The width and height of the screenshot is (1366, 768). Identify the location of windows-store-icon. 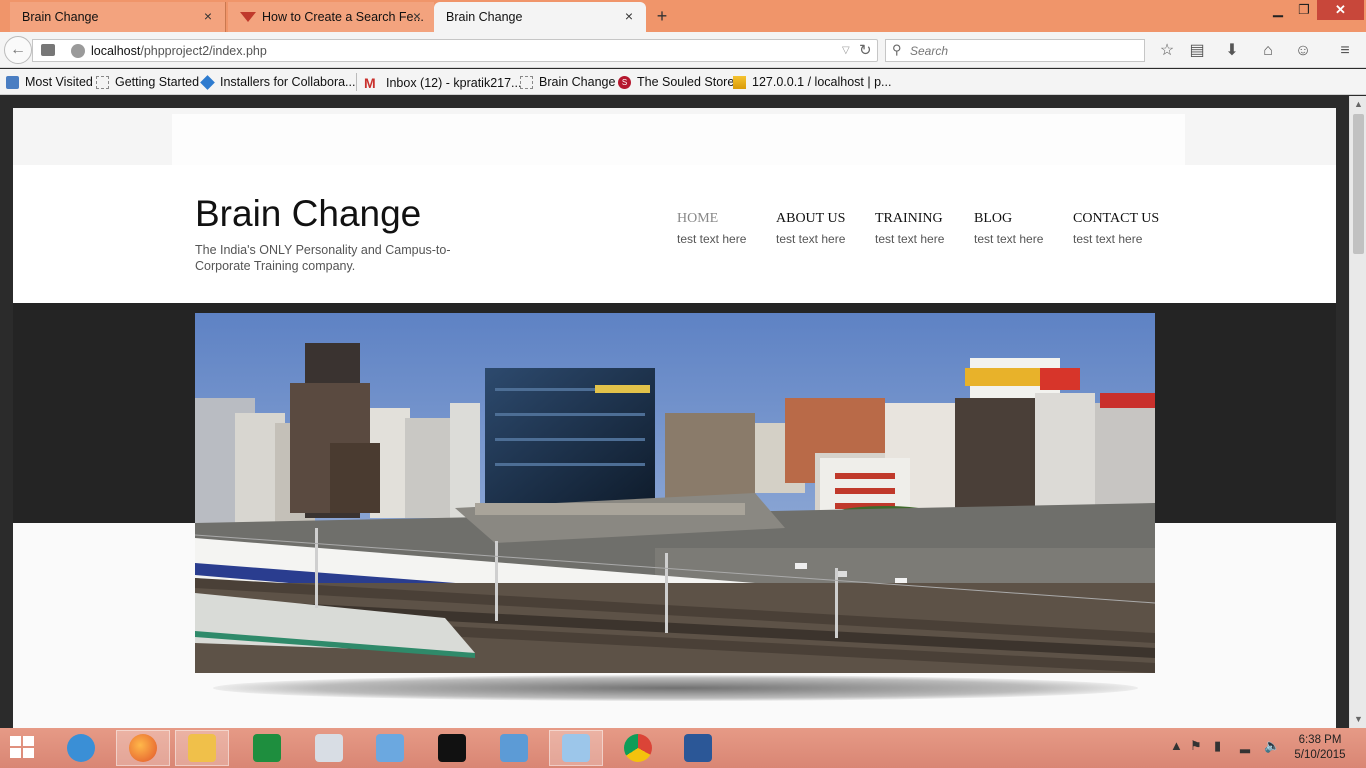
(267, 748).